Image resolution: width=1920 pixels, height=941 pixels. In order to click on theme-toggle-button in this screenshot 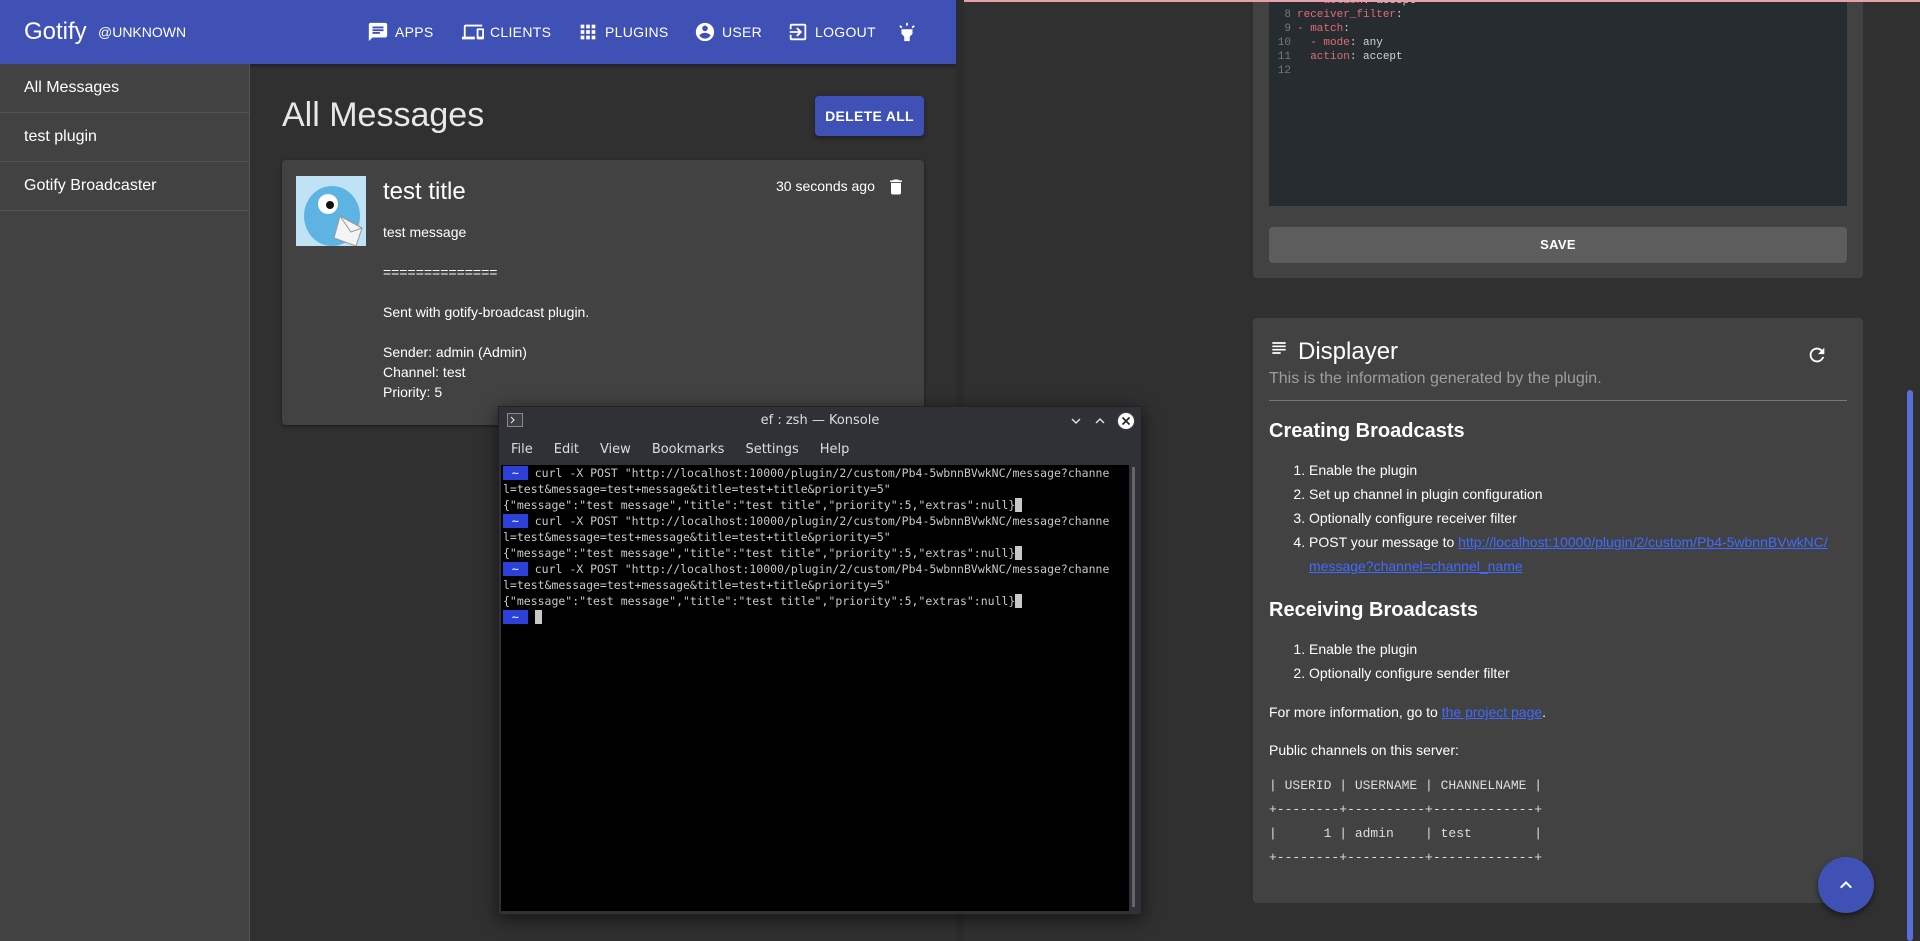, I will do `click(907, 32)`.